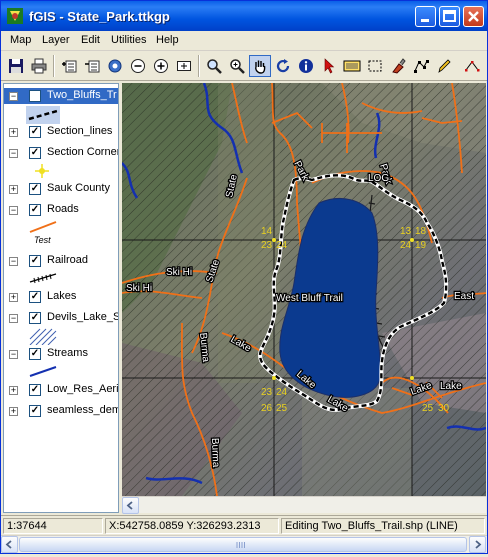 This screenshot has height=557, width=488. Describe the element at coordinates (375, 66) in the screenshot. I see `select-rectangle-button` at that location.